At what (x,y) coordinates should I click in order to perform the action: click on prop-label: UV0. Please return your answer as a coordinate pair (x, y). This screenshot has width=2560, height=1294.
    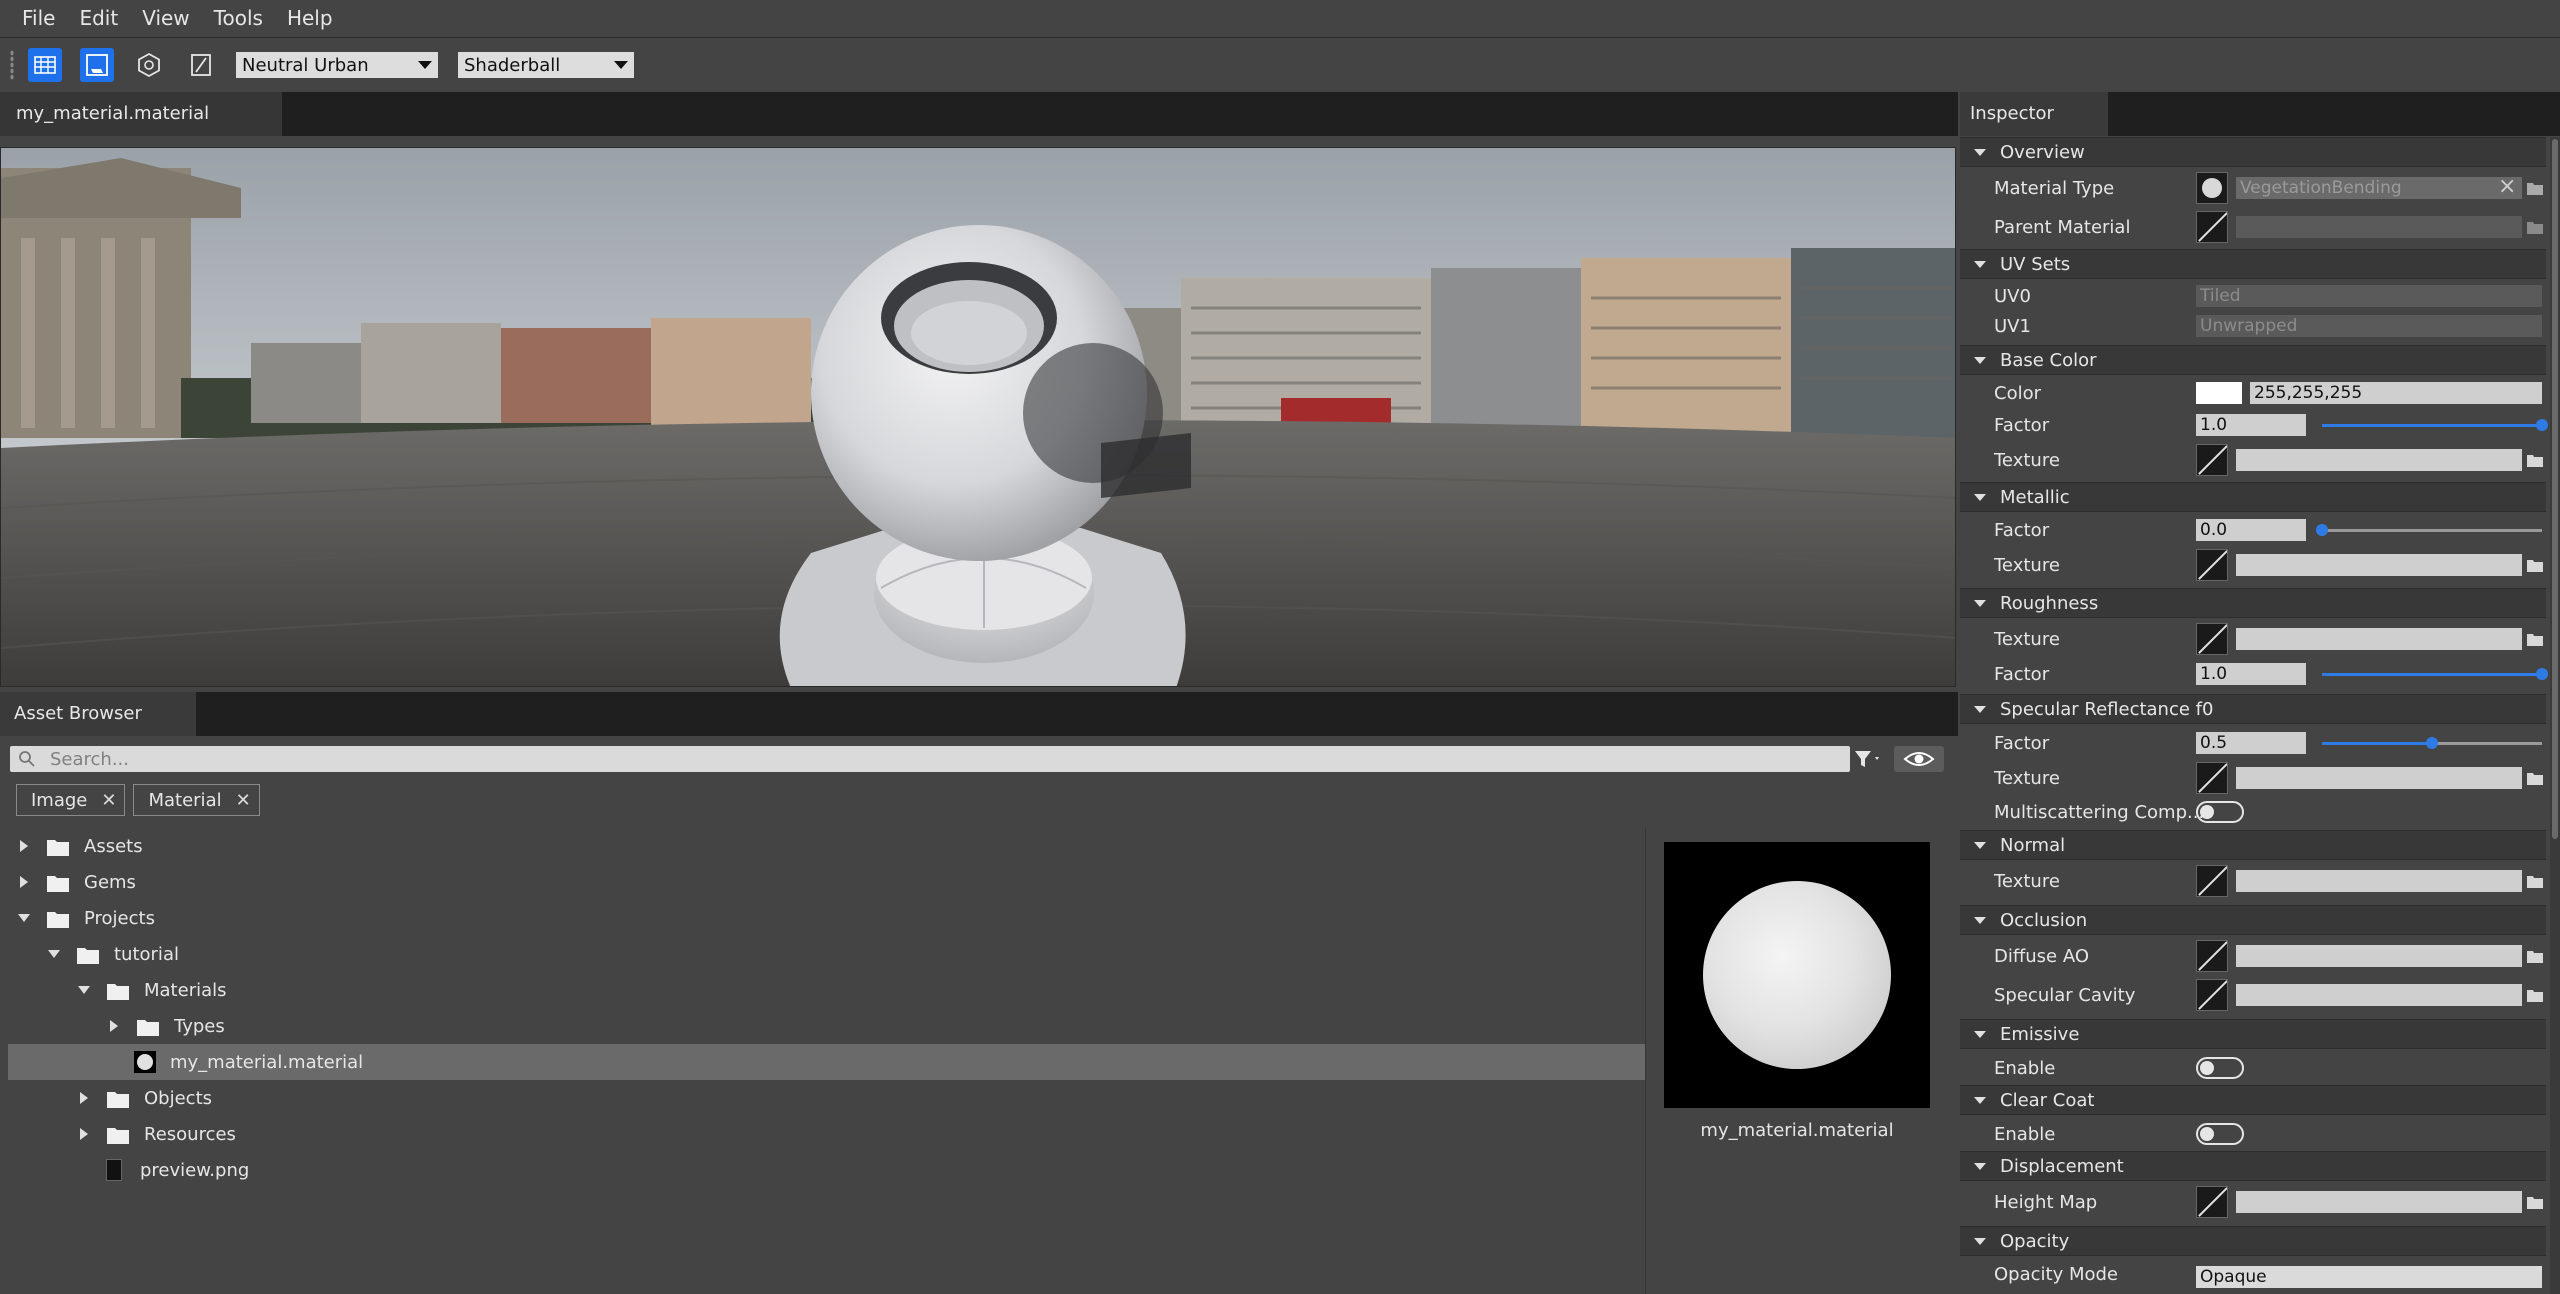
    Looking at the image, I should click on (2012, 296).